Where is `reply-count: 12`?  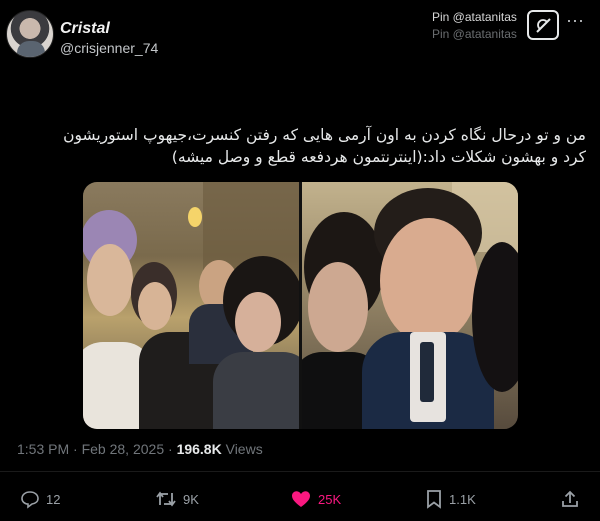
reply-count: 12 is located at coordinates (53, 499).